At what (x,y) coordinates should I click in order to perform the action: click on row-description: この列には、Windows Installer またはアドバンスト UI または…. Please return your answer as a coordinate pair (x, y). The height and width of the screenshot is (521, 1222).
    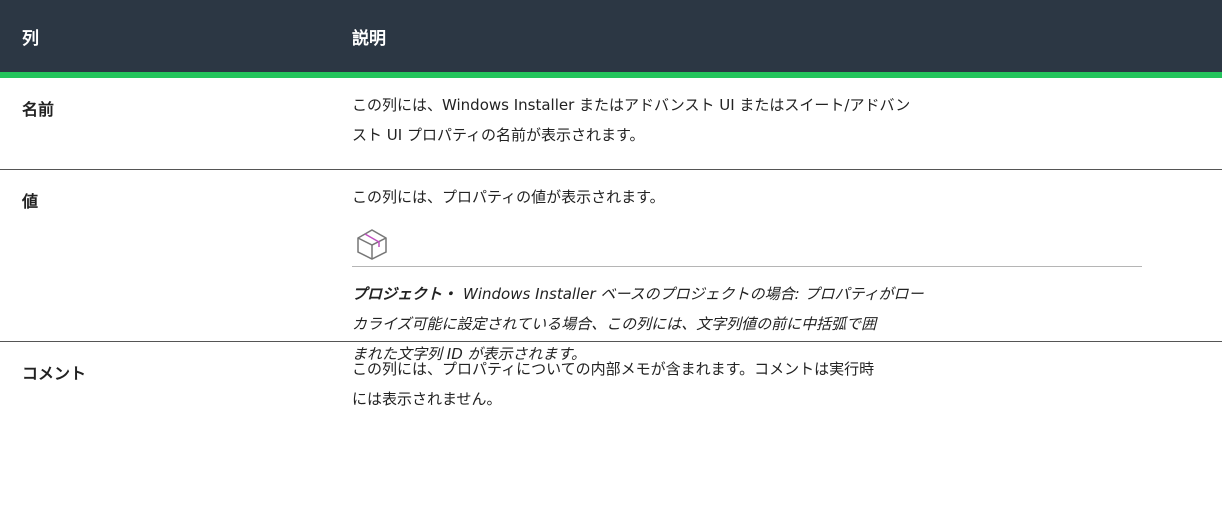
    Looking at the image, I should click on (727, 123).